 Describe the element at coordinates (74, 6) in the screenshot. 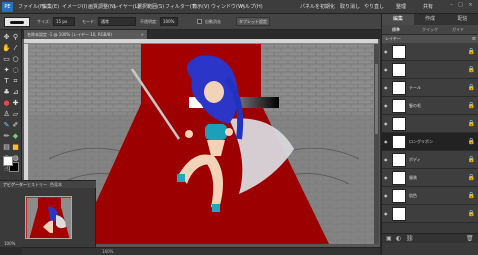

I see `menu-image: イメージ(I)` at that location.